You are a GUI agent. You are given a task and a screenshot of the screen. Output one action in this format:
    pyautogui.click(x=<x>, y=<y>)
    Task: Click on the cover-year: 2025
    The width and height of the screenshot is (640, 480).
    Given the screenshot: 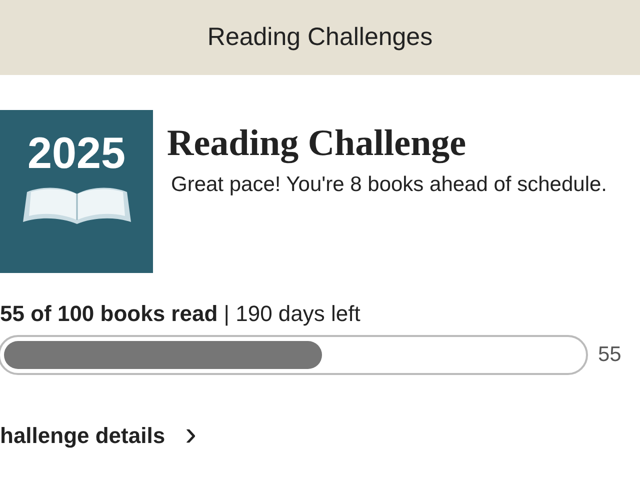 What is the action you would take?
    pyautogui.click(x=77, y=154)
    